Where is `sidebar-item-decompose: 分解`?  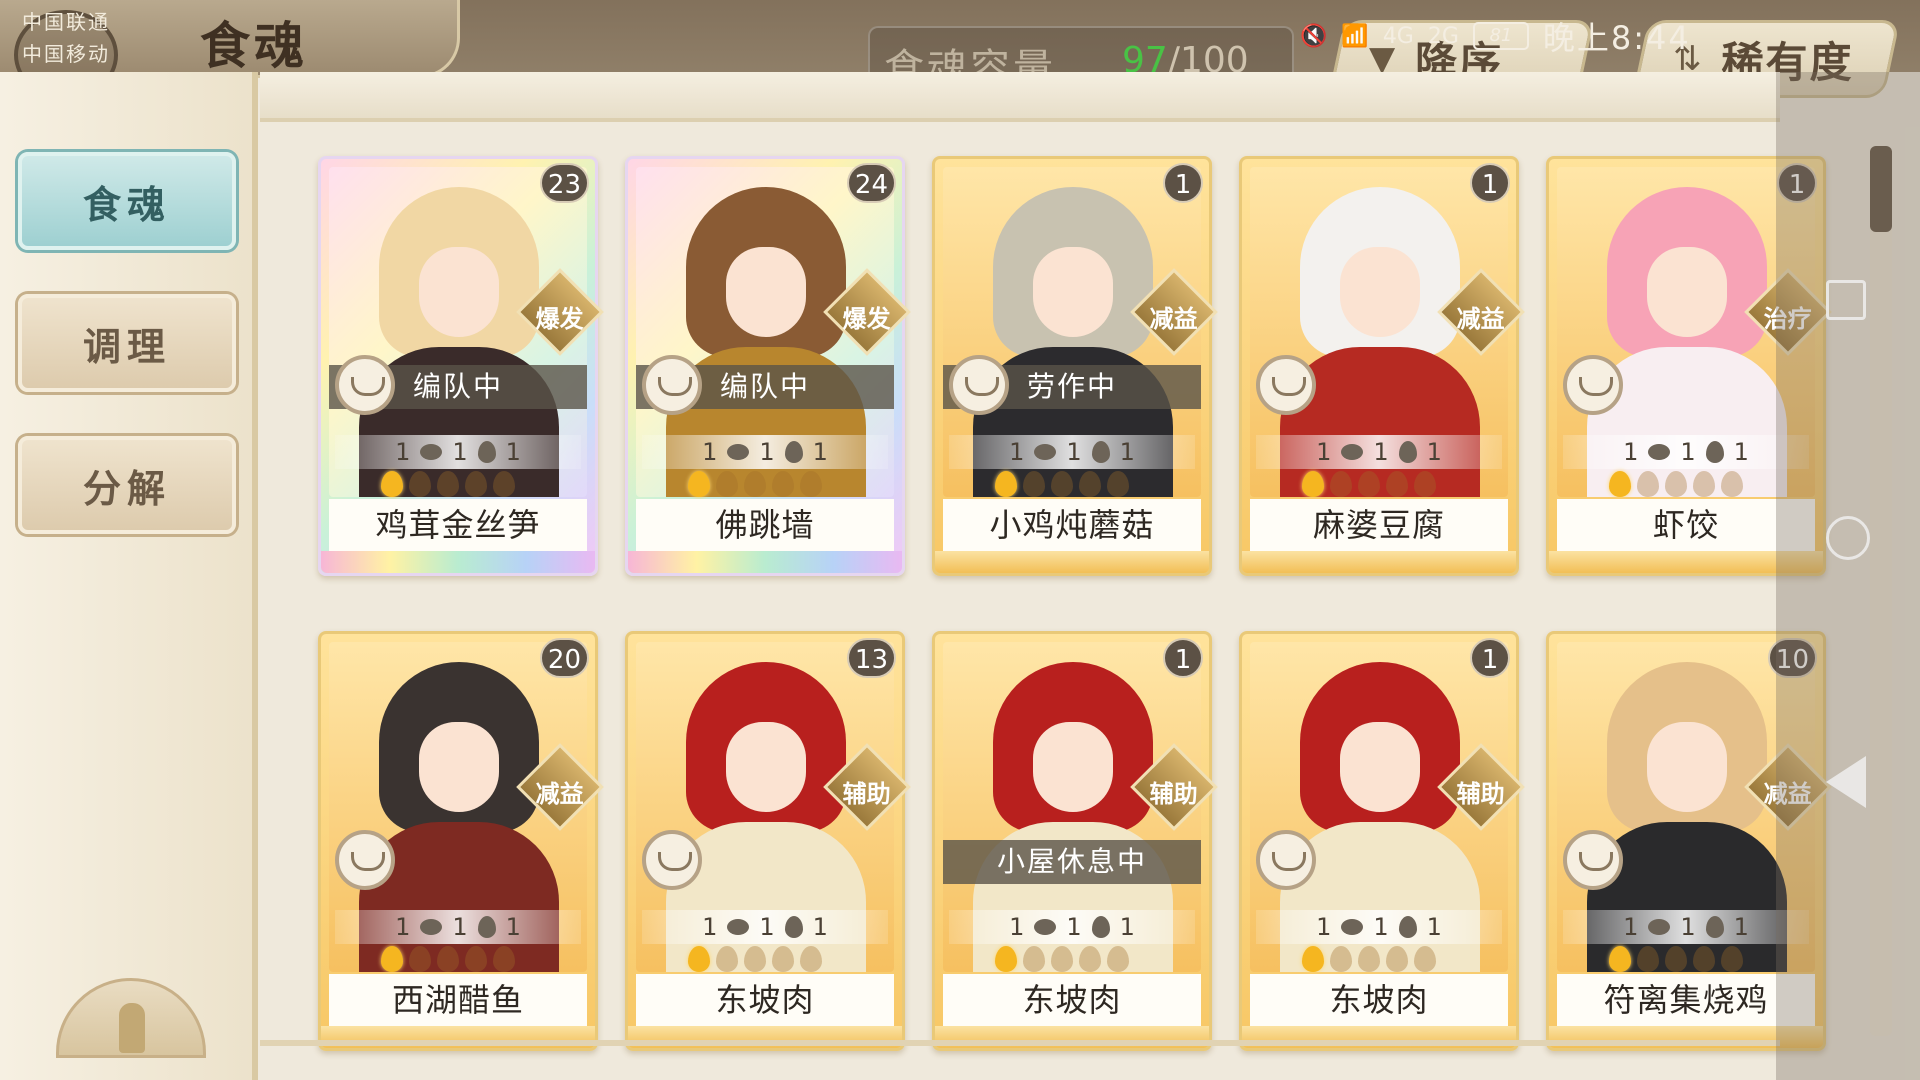
sidebar-item-decompose: 分解 is located at coordinates (127, 485).